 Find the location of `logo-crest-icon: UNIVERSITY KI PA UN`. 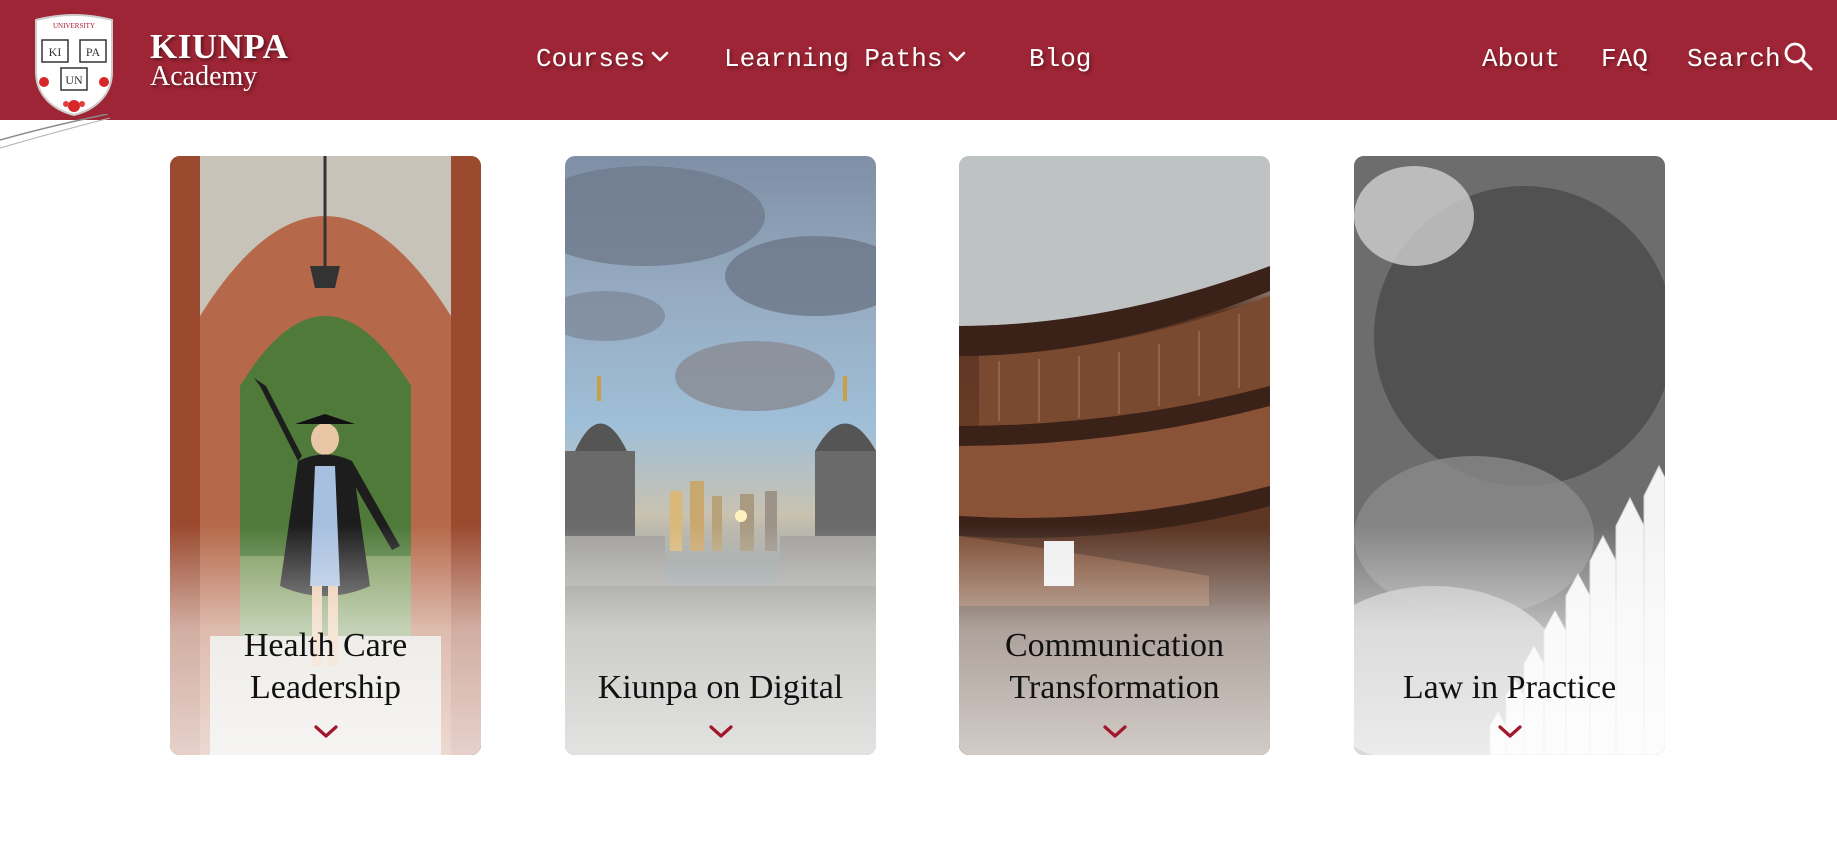

logo-crest-icon: UNIVERSITY KI PA UN is located at coordinates (74, 65).